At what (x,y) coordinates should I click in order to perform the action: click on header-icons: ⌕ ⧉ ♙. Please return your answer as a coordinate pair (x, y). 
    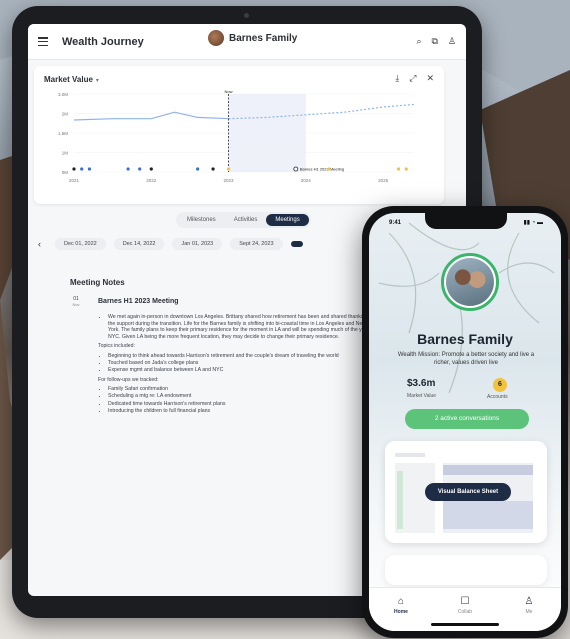
    Looking at the image, I should click on (436, 41).